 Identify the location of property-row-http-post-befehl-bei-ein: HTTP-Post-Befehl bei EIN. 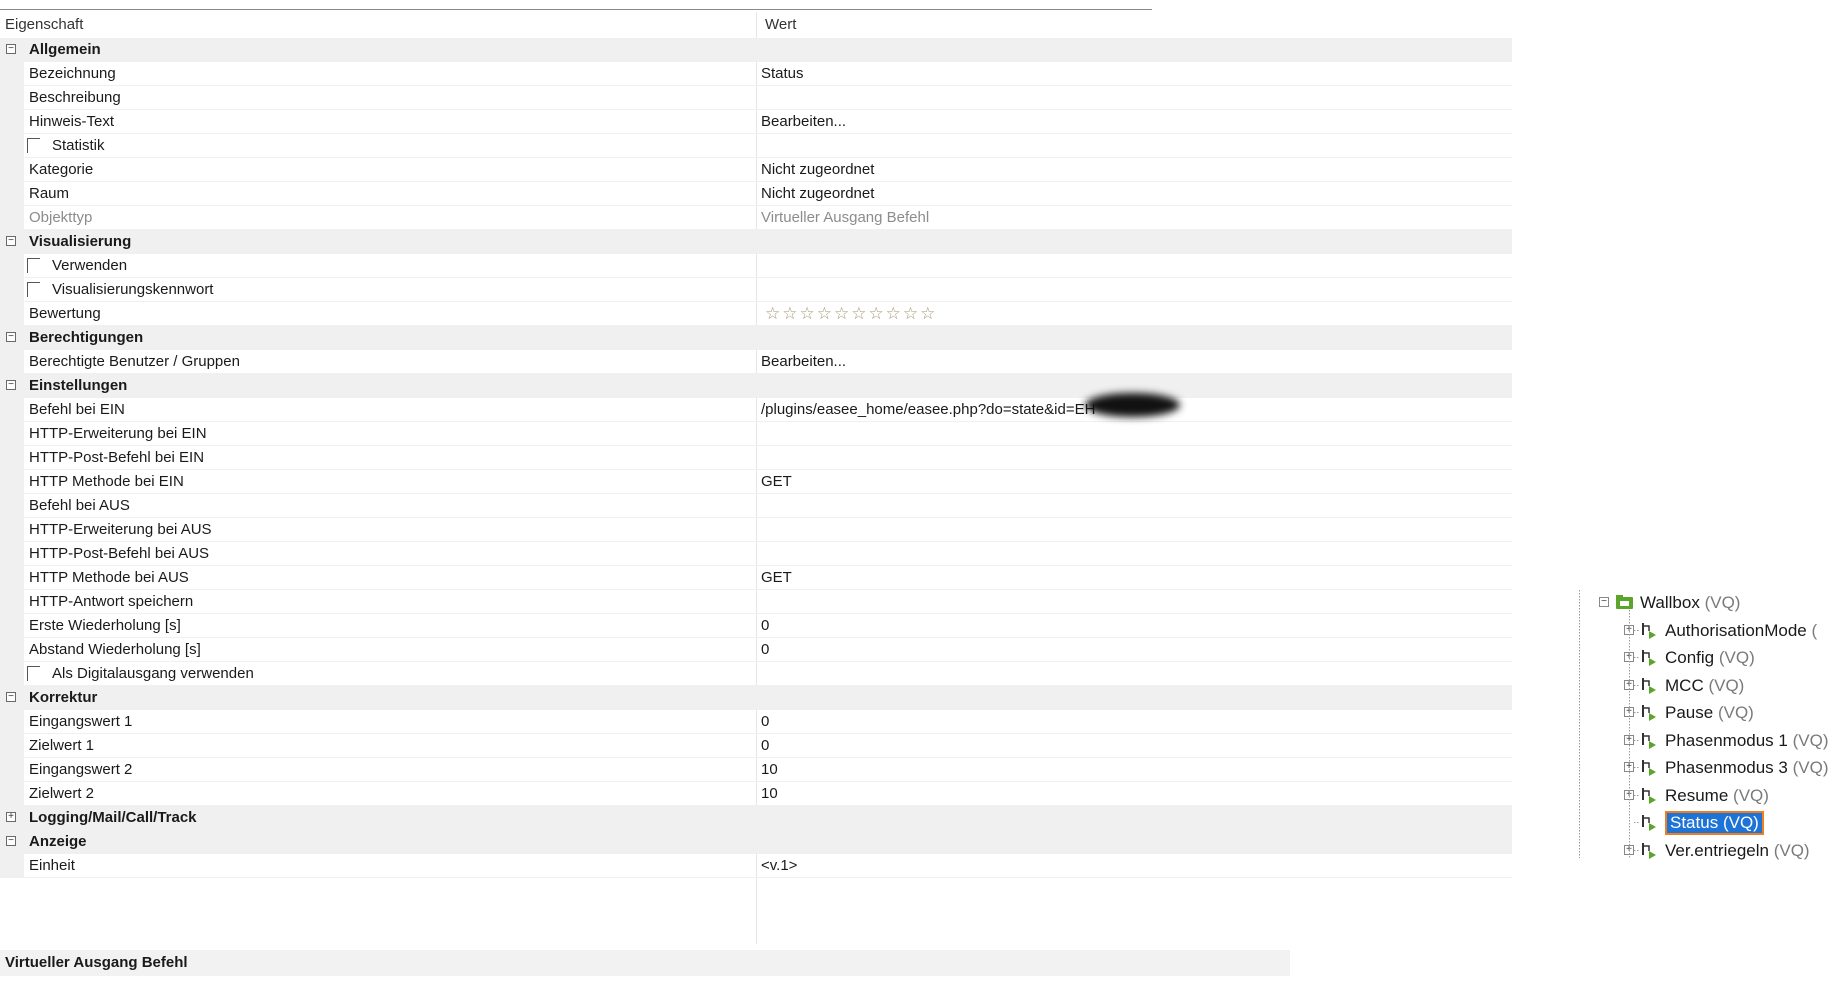
(756, 458).